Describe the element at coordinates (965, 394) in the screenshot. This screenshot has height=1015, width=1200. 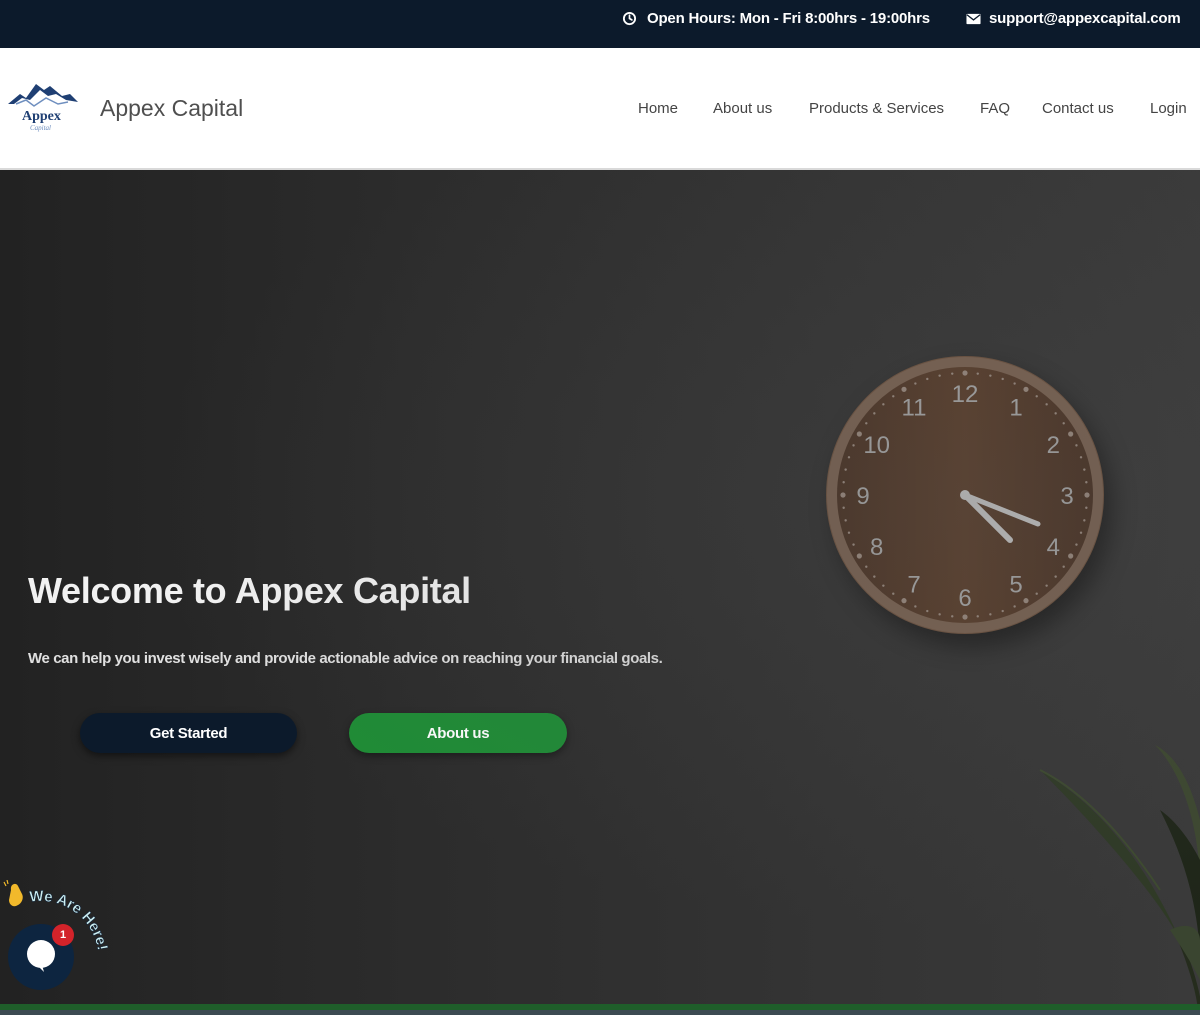
I see `clock-number: 12` at that location.